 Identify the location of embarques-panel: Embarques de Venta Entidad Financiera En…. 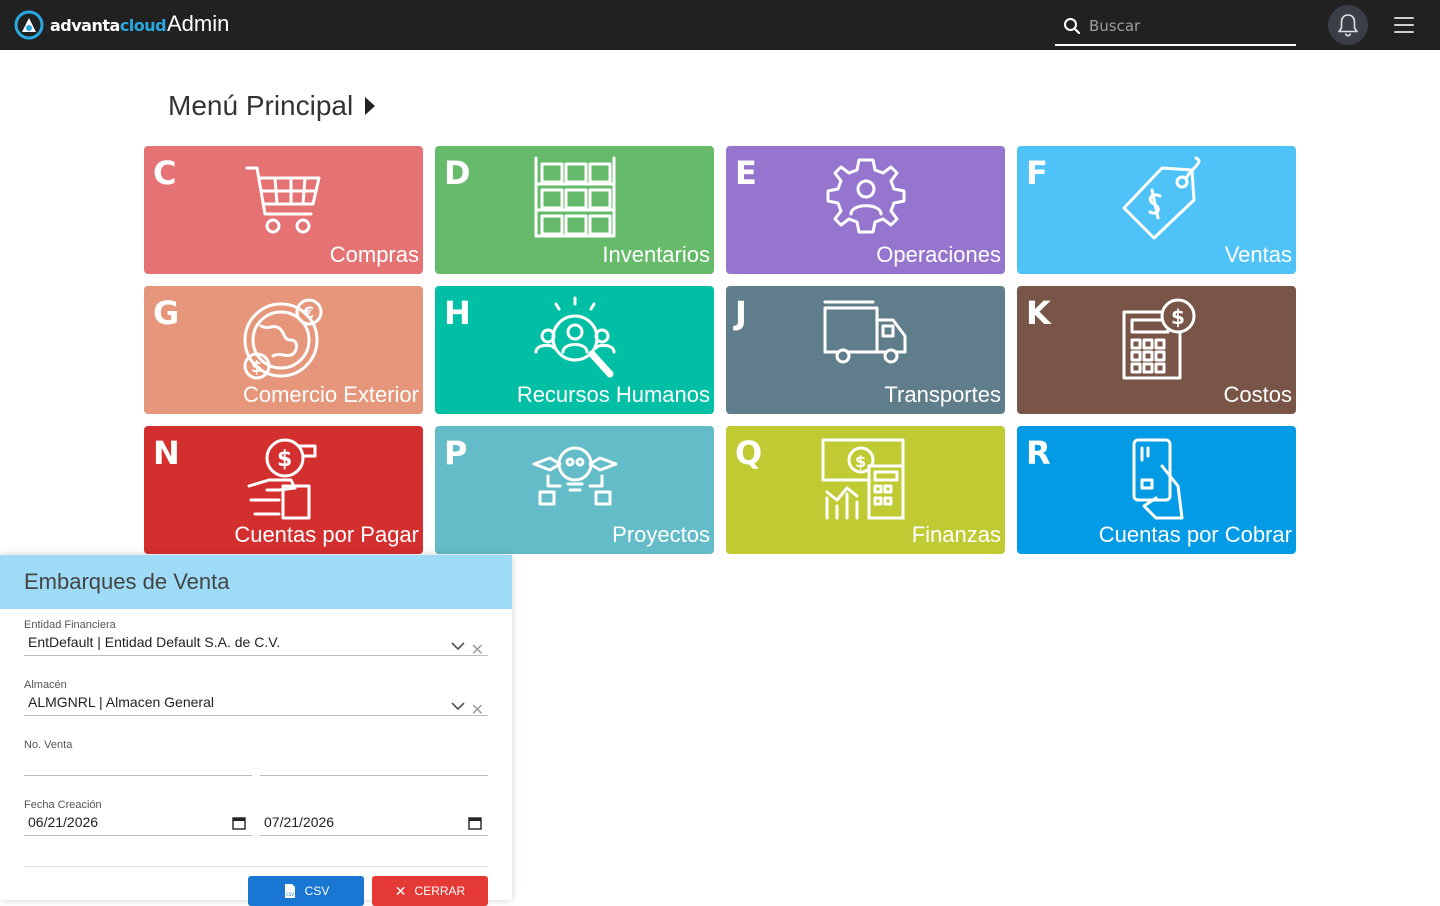
(256, 730).